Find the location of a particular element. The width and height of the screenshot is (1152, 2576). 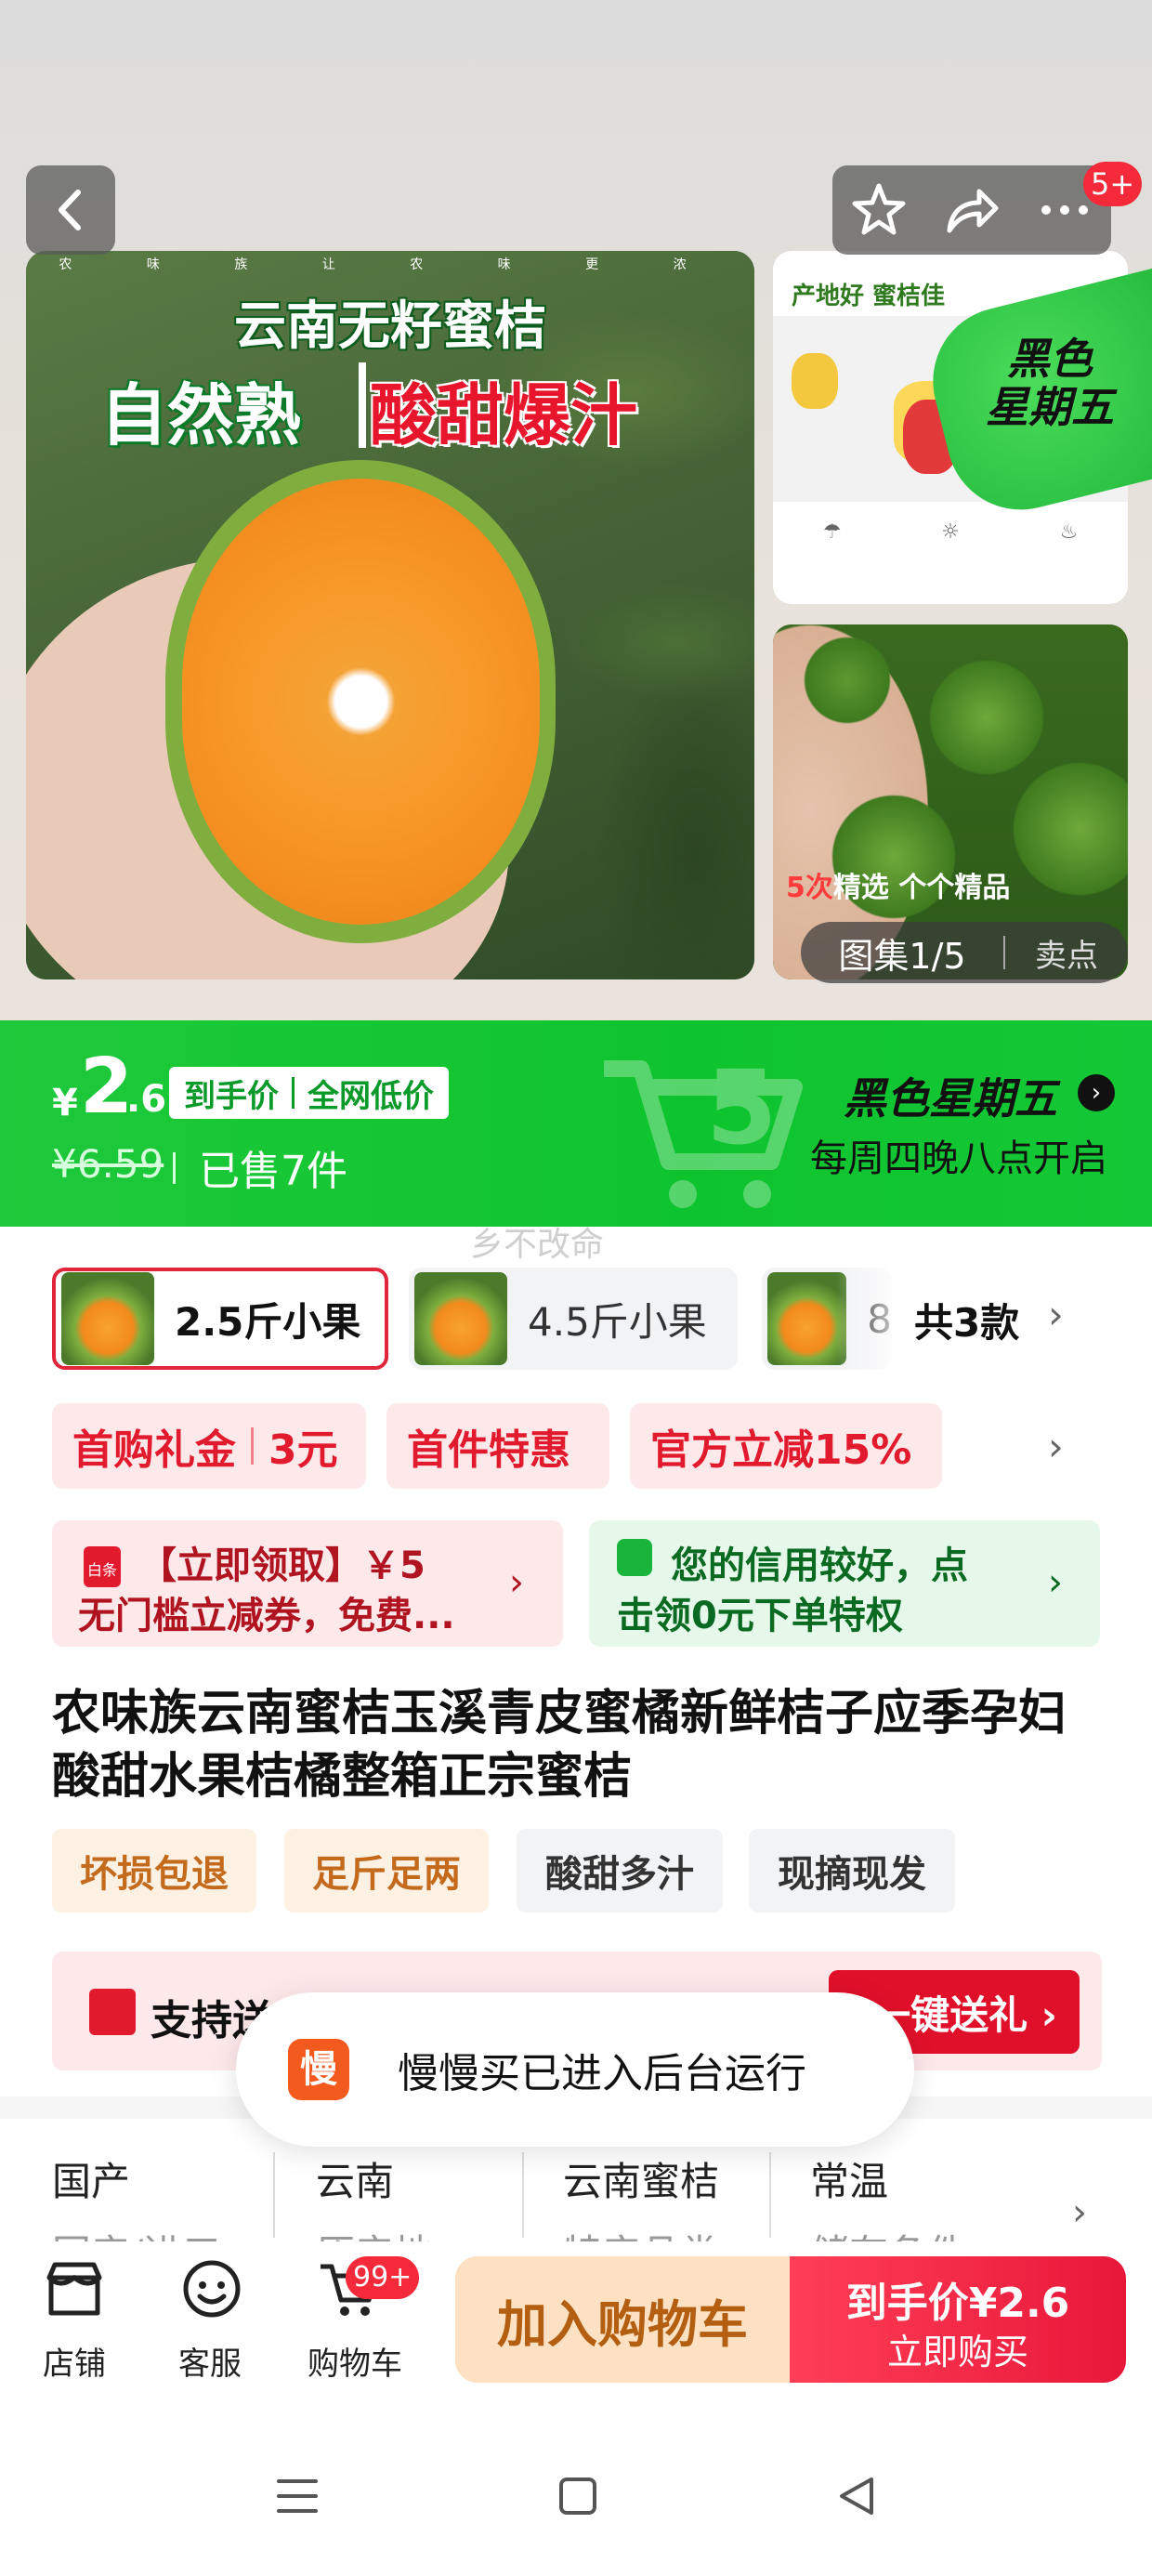

back-triangle-icon is located at coordinates (856, 2496).